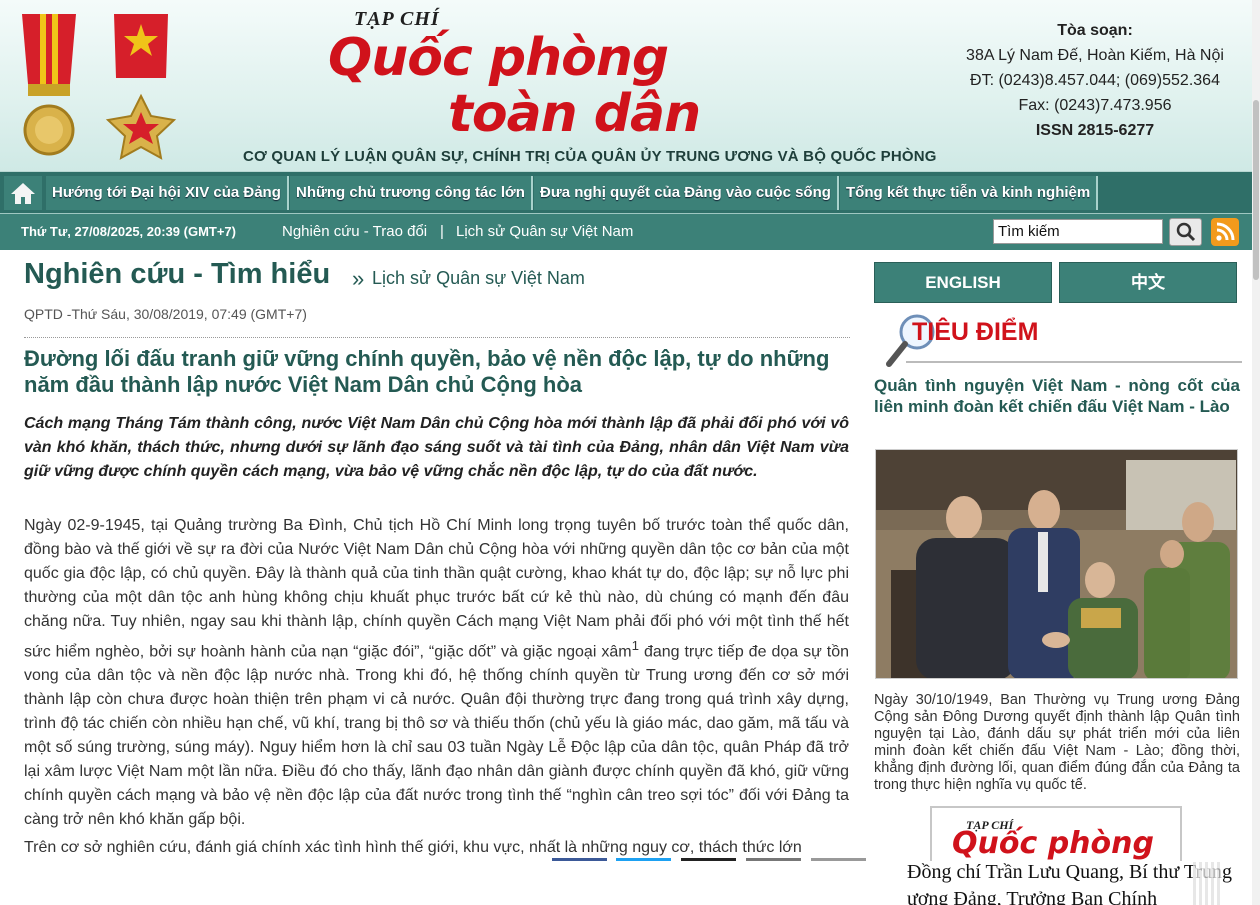 This screenshot has height=905, width=1260. I want to click on divider, so click(437, 337).